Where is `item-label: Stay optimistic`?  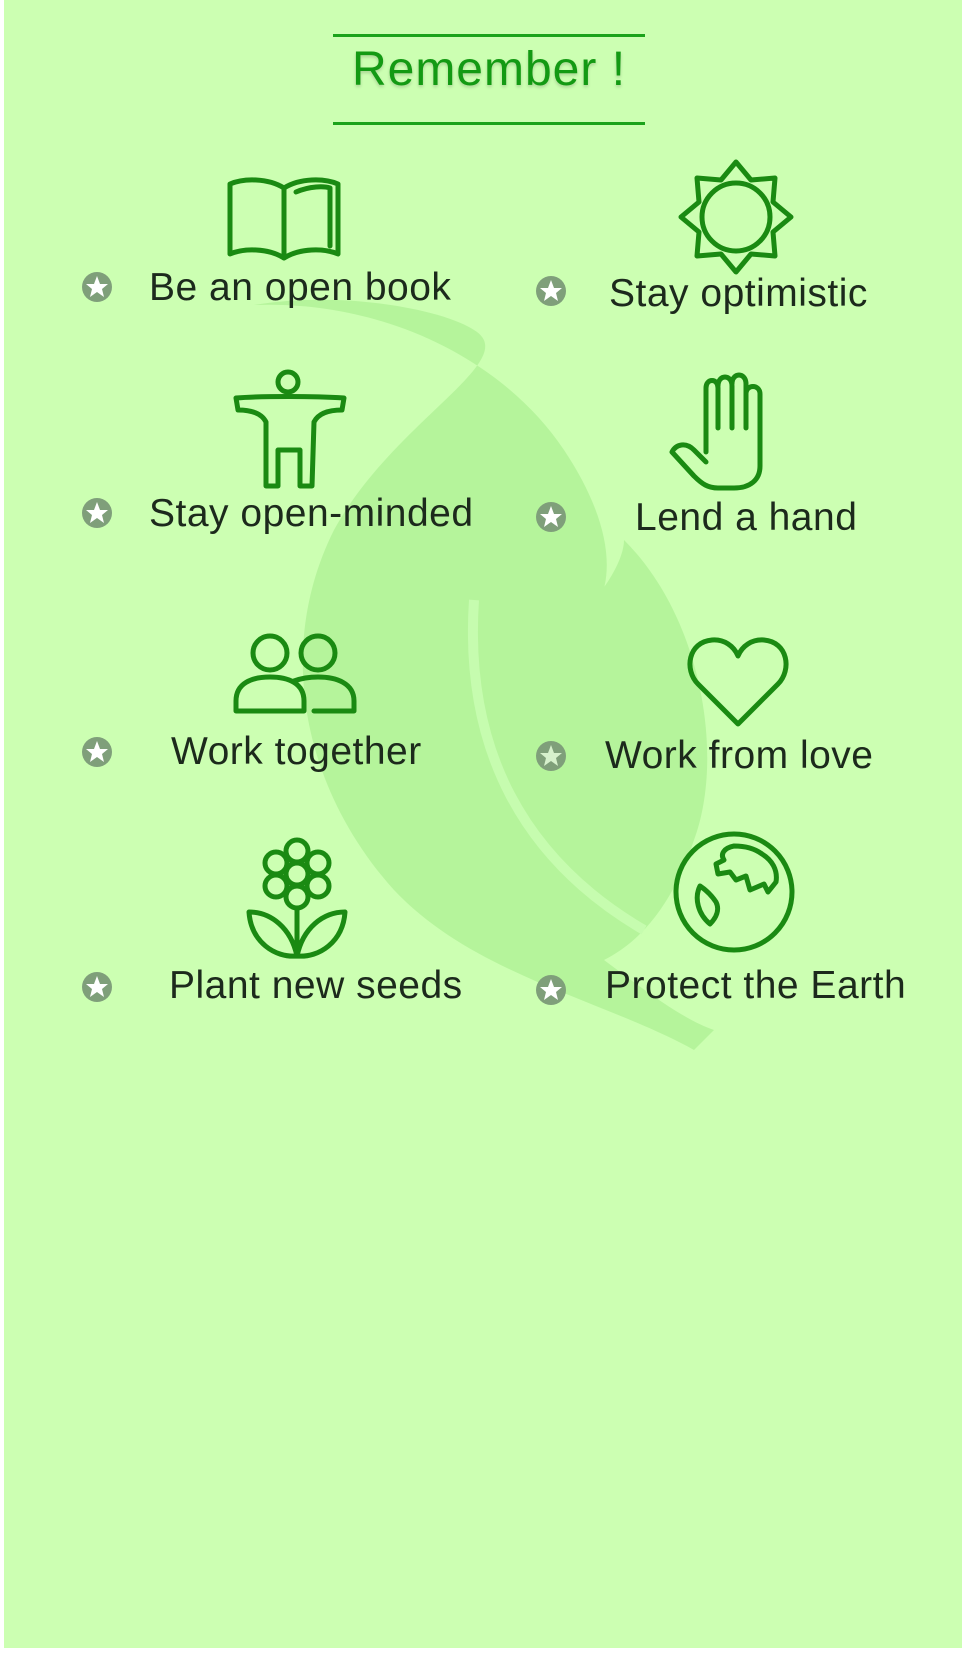 item-label: Stay optimistic is located at coordinates (738, 293).